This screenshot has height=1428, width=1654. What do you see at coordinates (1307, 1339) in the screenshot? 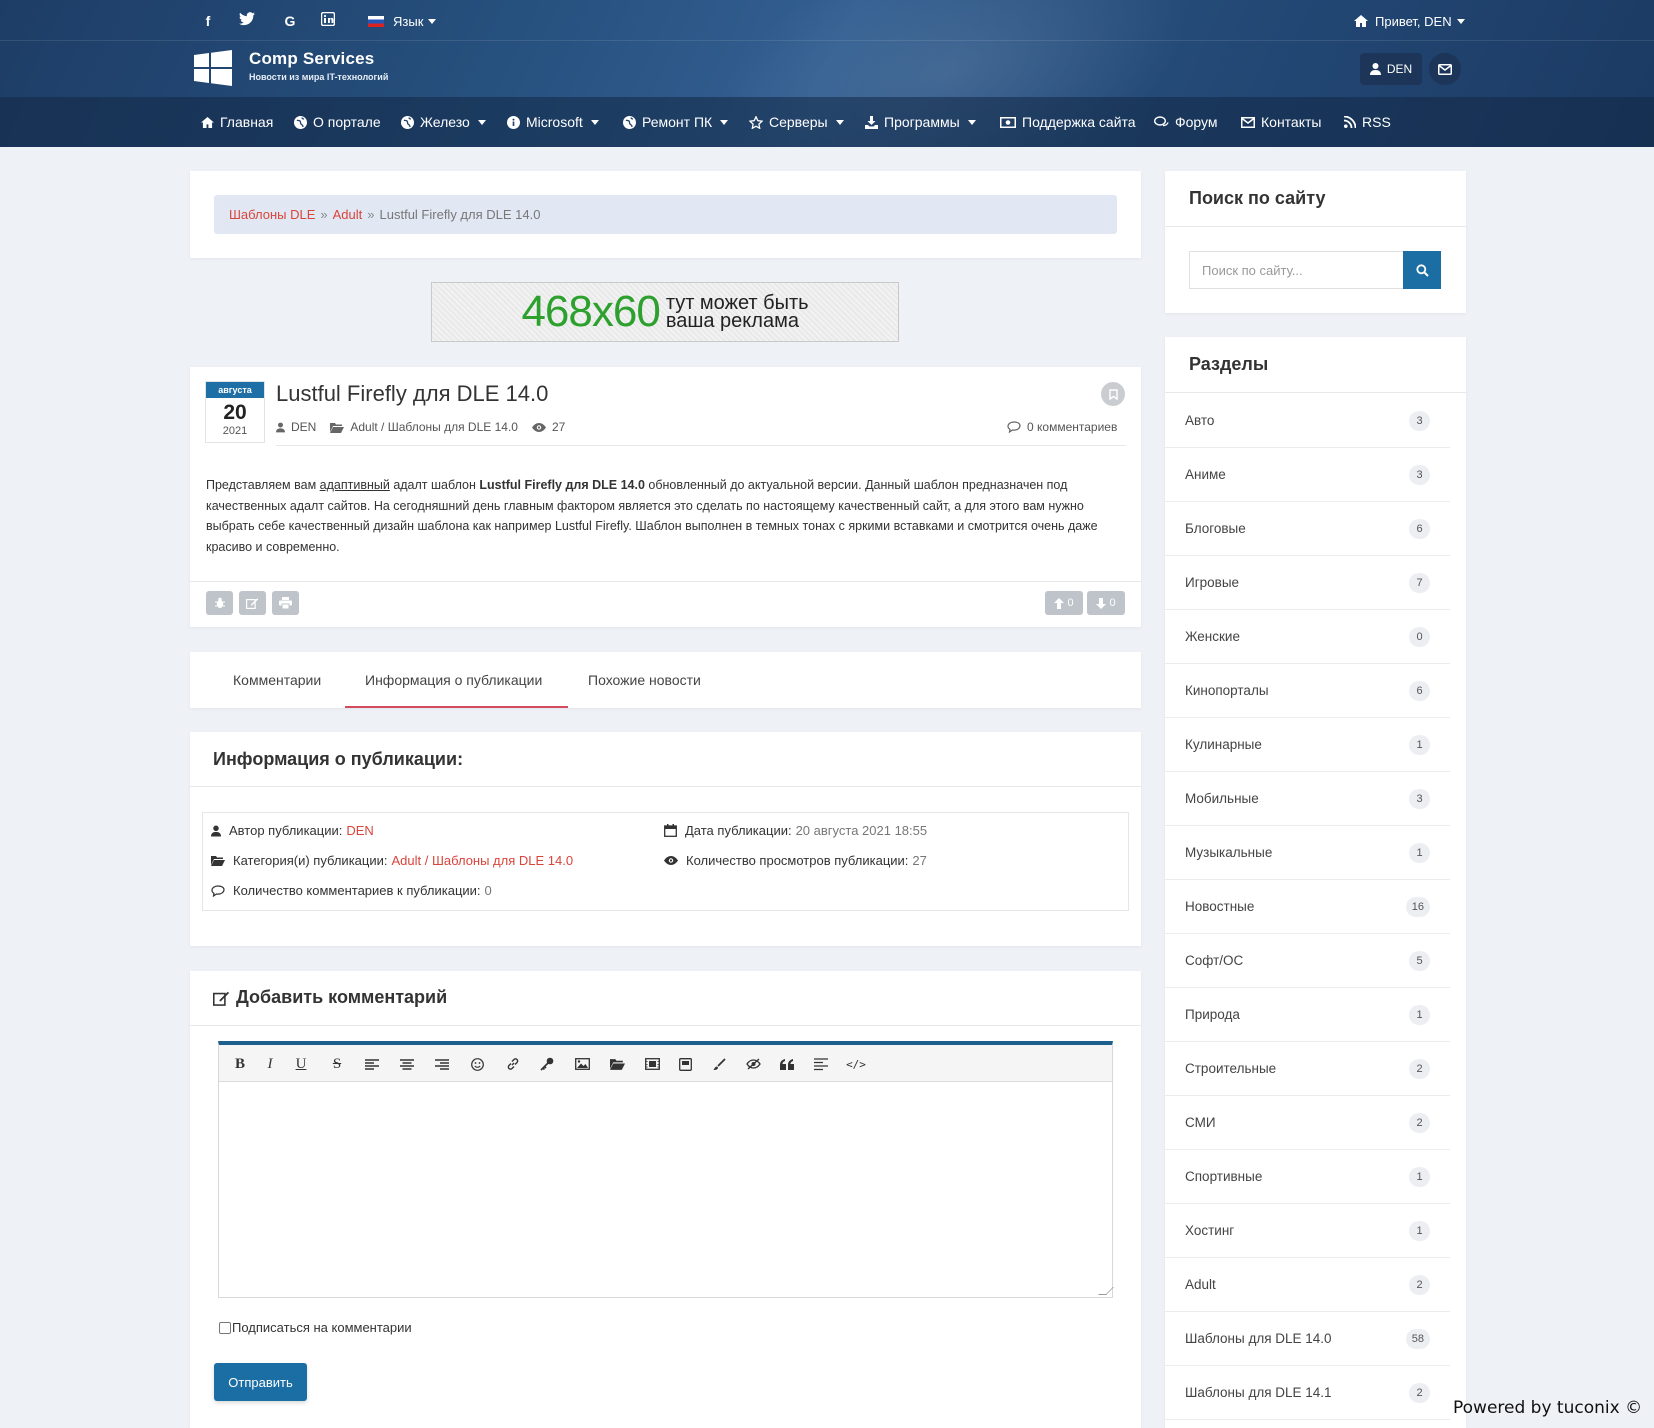
I see `category-item: Шаблоны для DLE 14.0 58` at bounding box center [1307, 1339].